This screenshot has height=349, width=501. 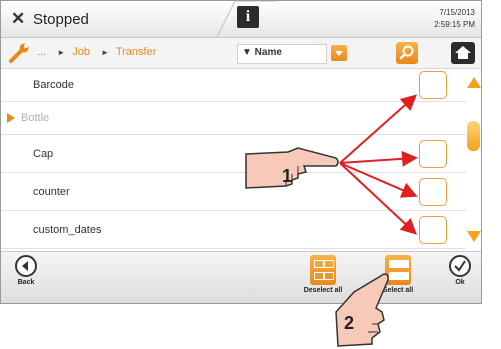 What do you see at coordinates (233, 118) in the screenshot?
I see `list-item-parent: Bottle` at bounding box center [233, 118].